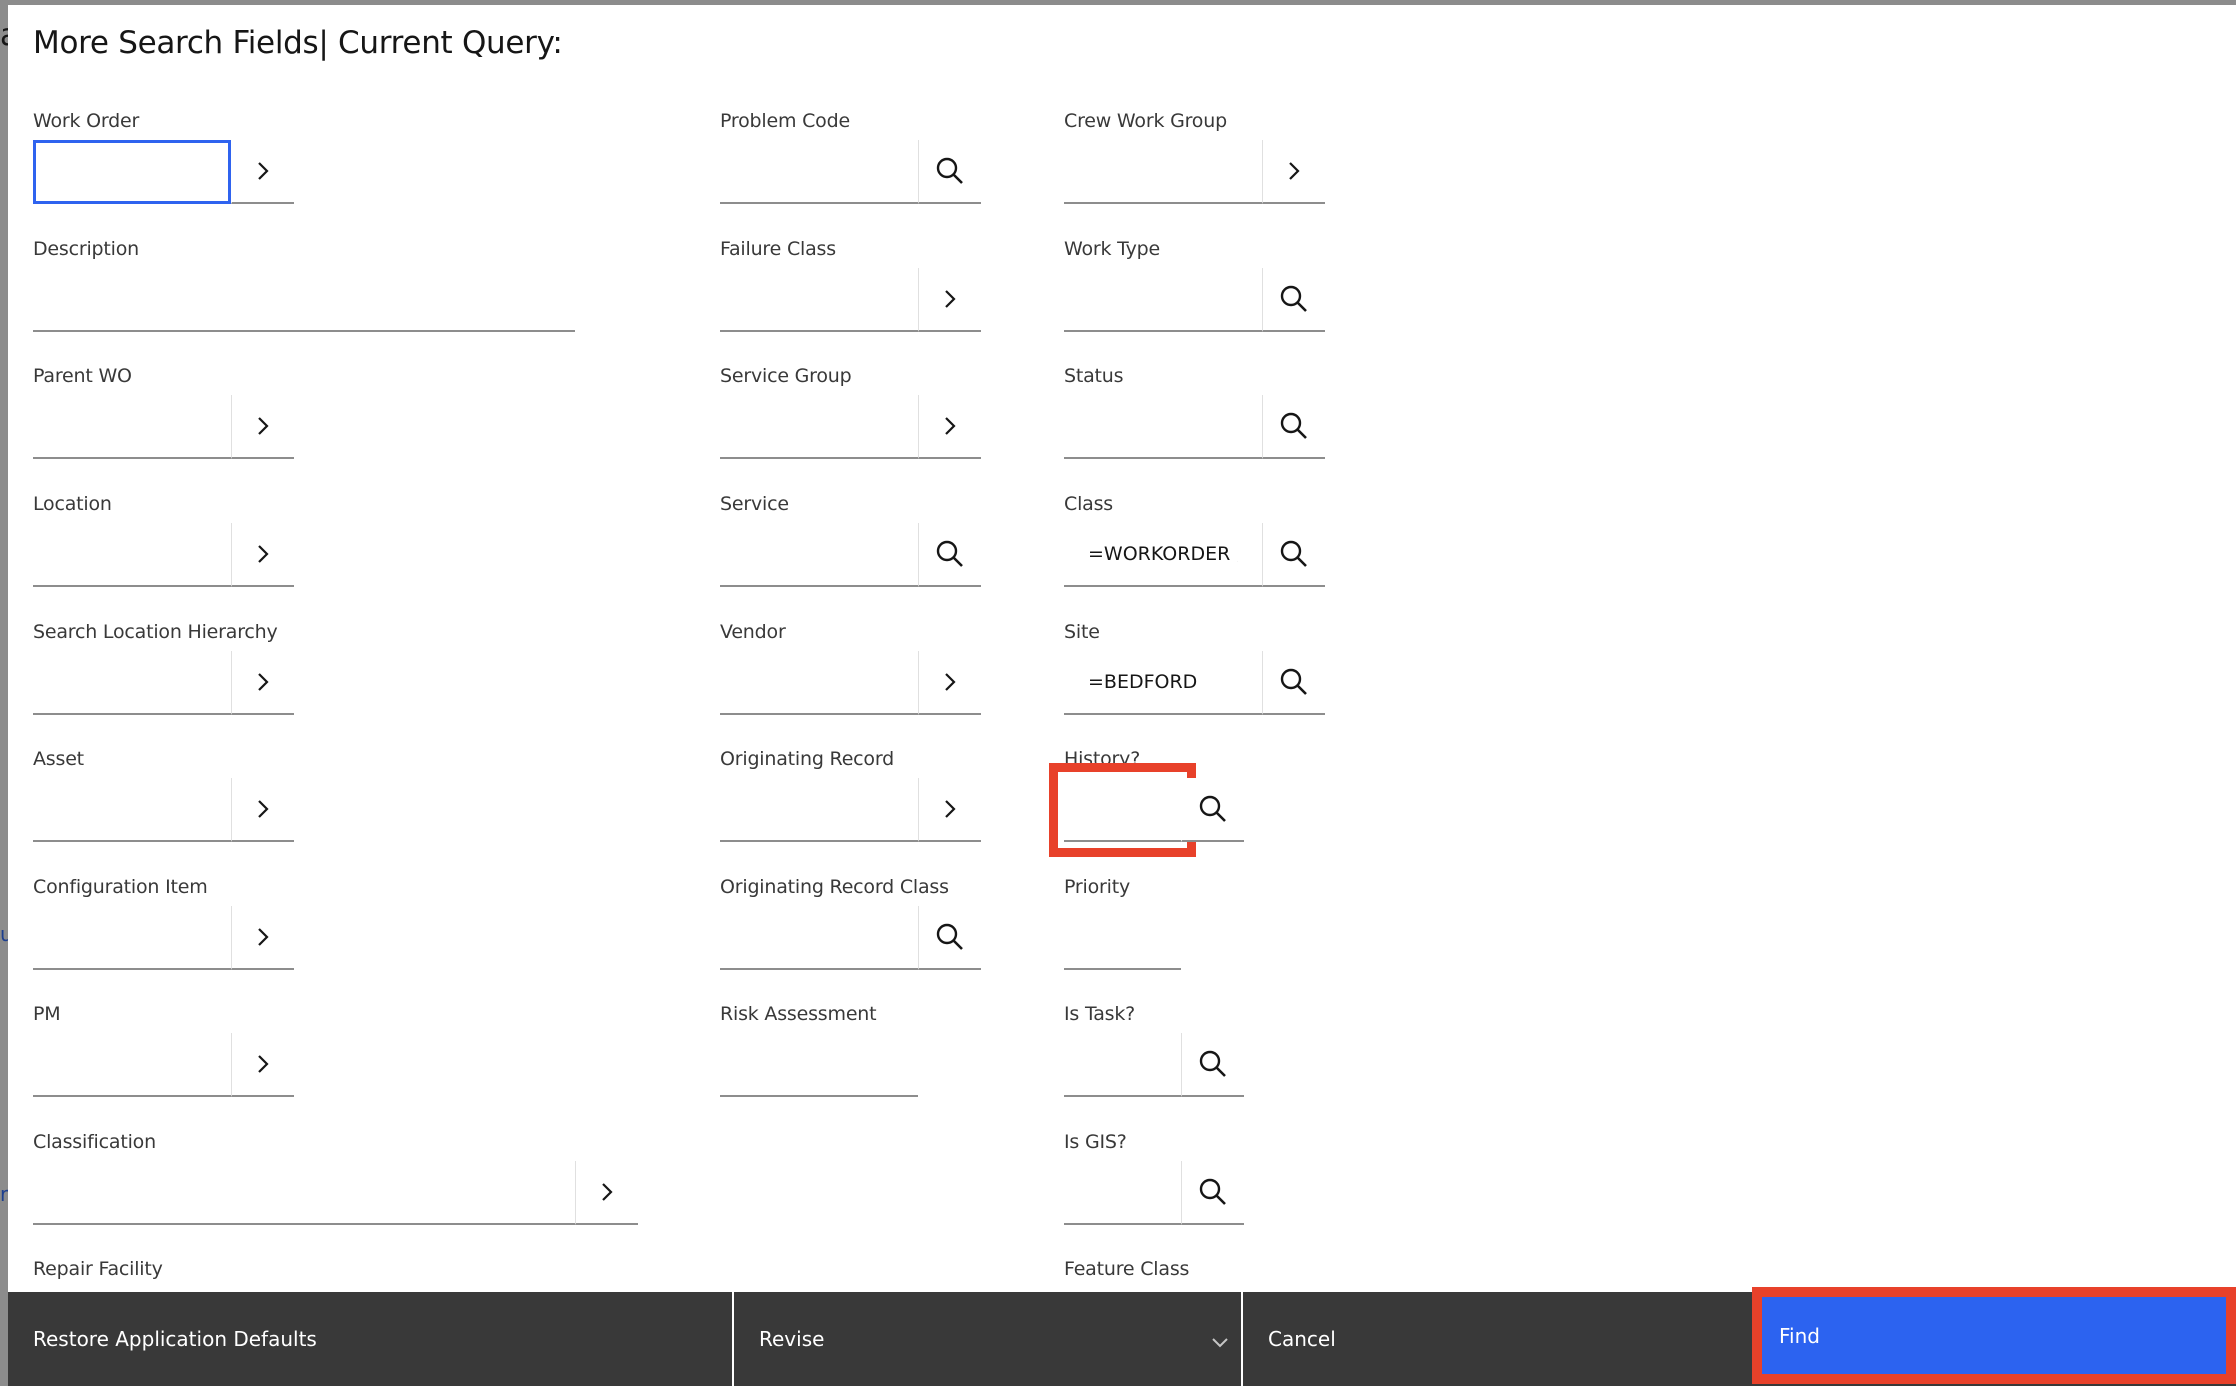 The image size is (2236, 1386). I want to click on class-lookup-button, so click(1293, 555).